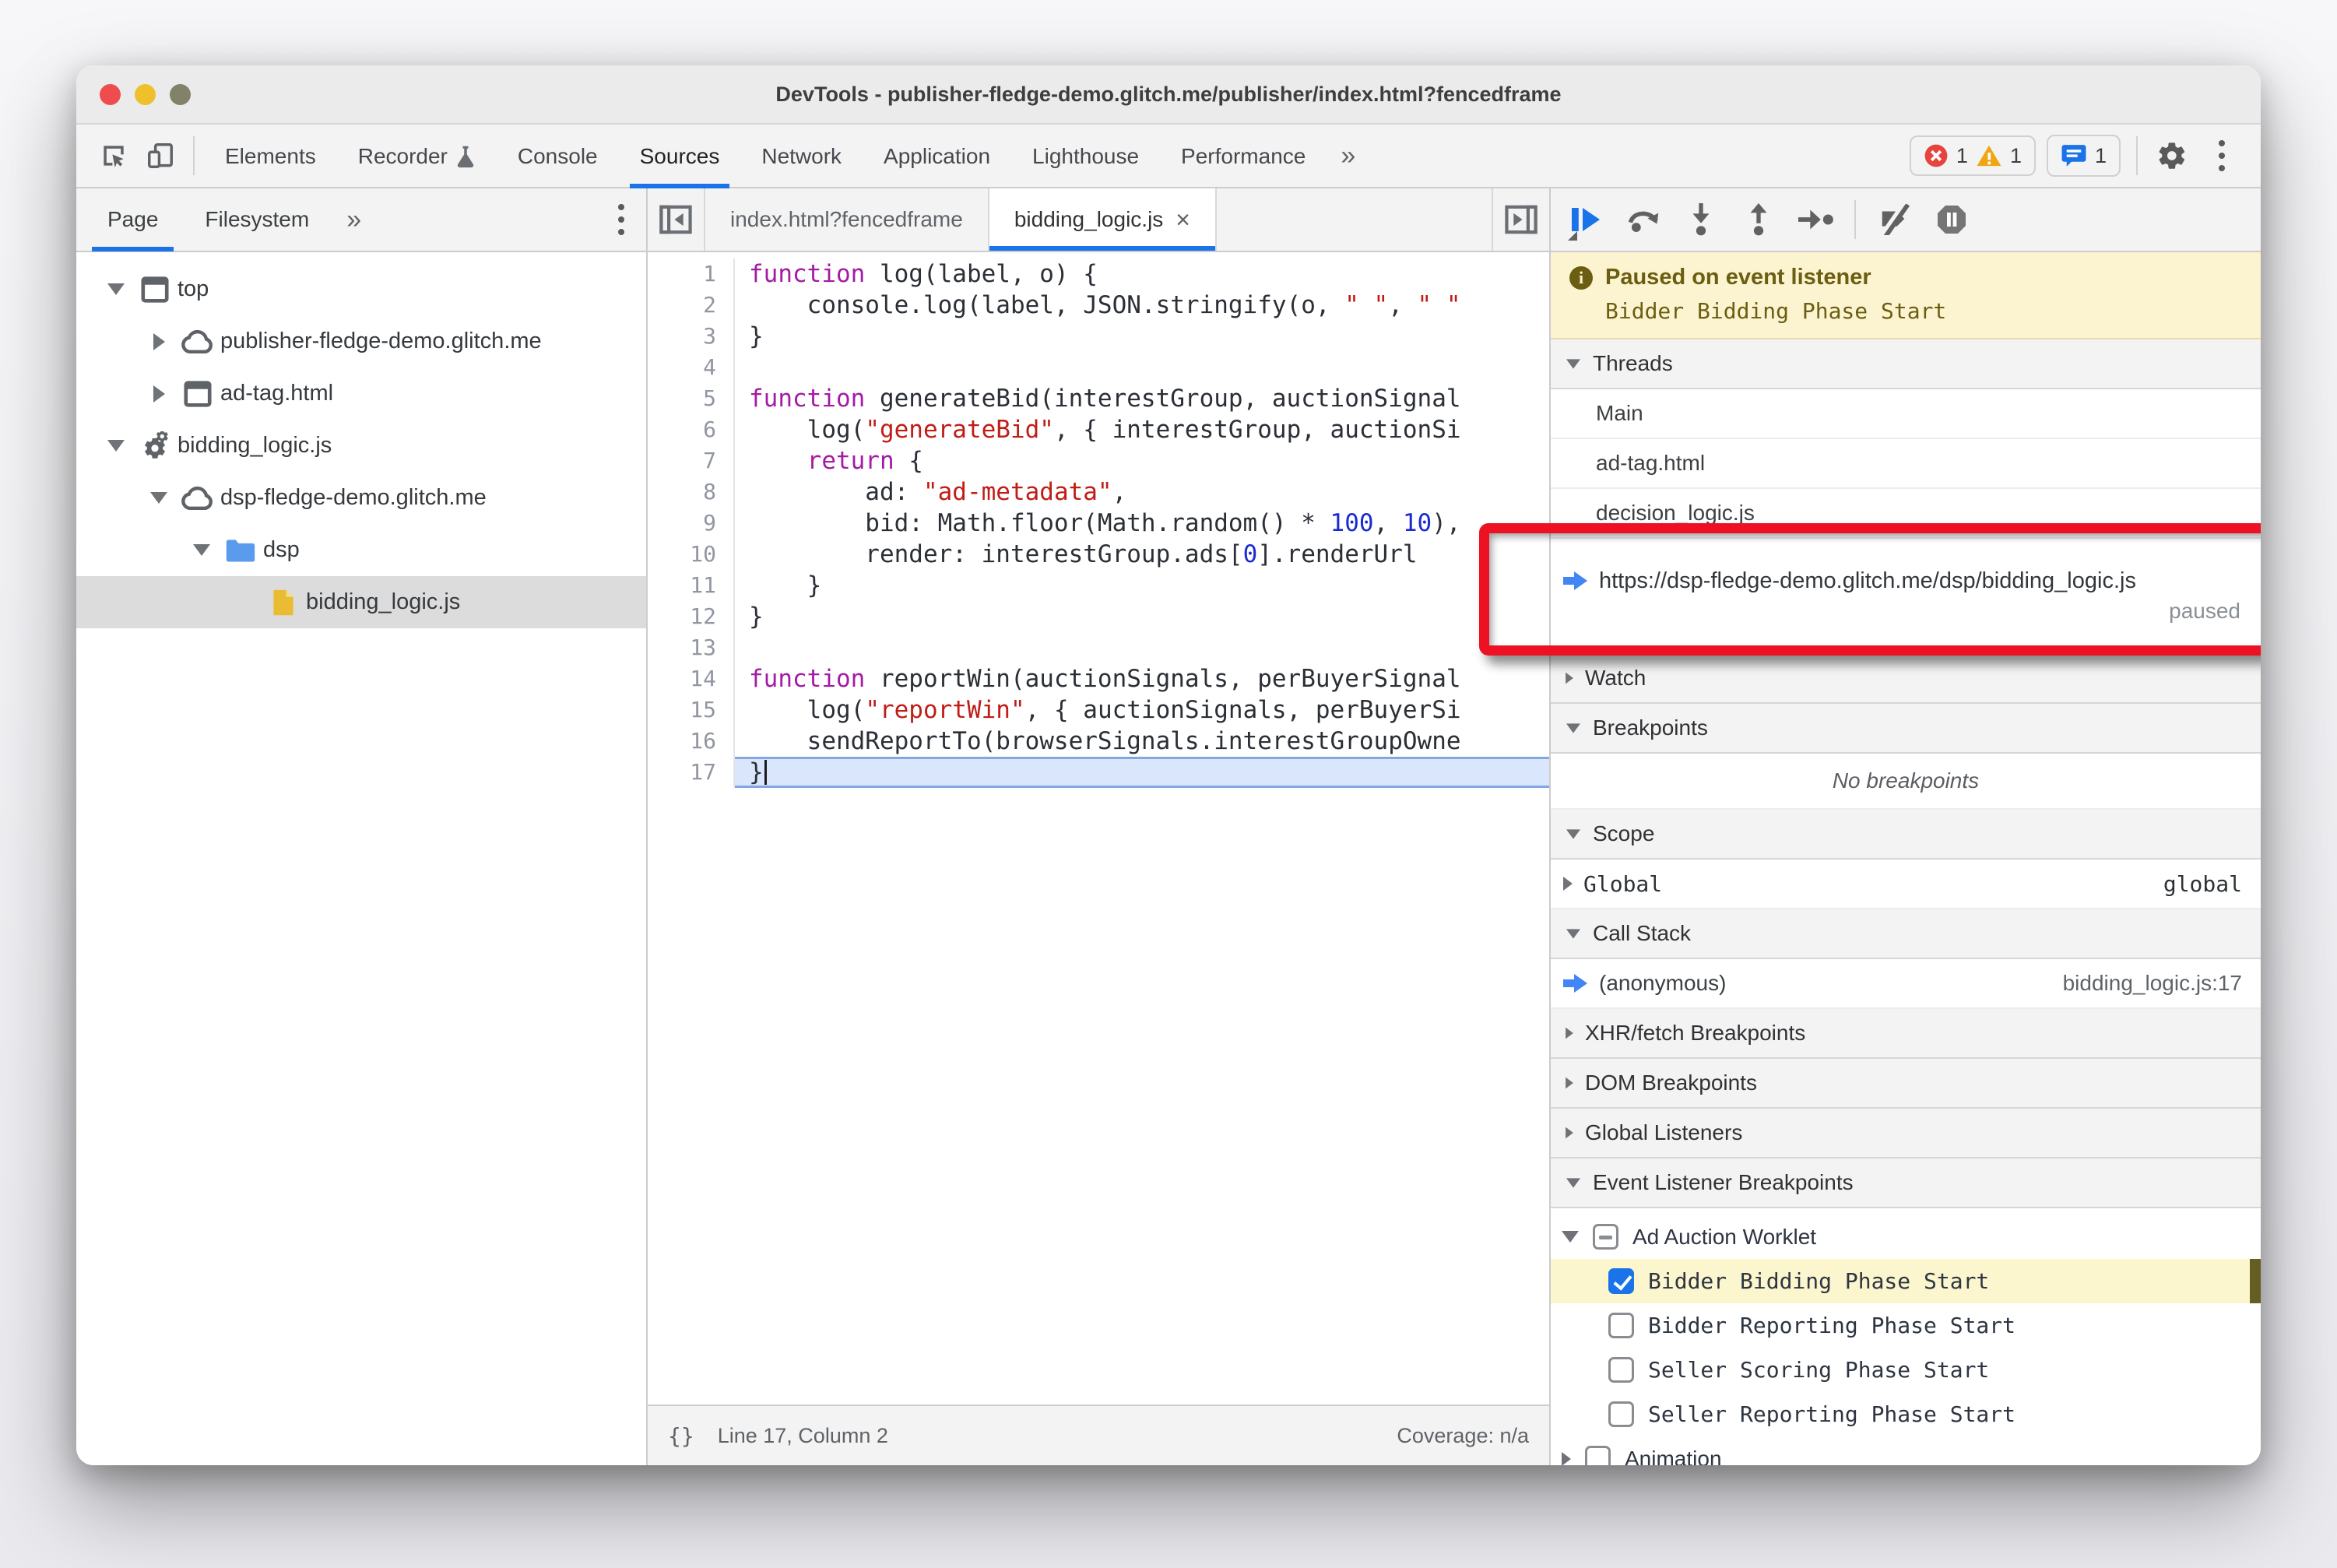 This screenshot has width=2337, height=1568. Describe the element at coordinates (847, 219) in the screenshot. I see `editor-tab-index-html-fencedframe: index.html?fencedframe` at that location.